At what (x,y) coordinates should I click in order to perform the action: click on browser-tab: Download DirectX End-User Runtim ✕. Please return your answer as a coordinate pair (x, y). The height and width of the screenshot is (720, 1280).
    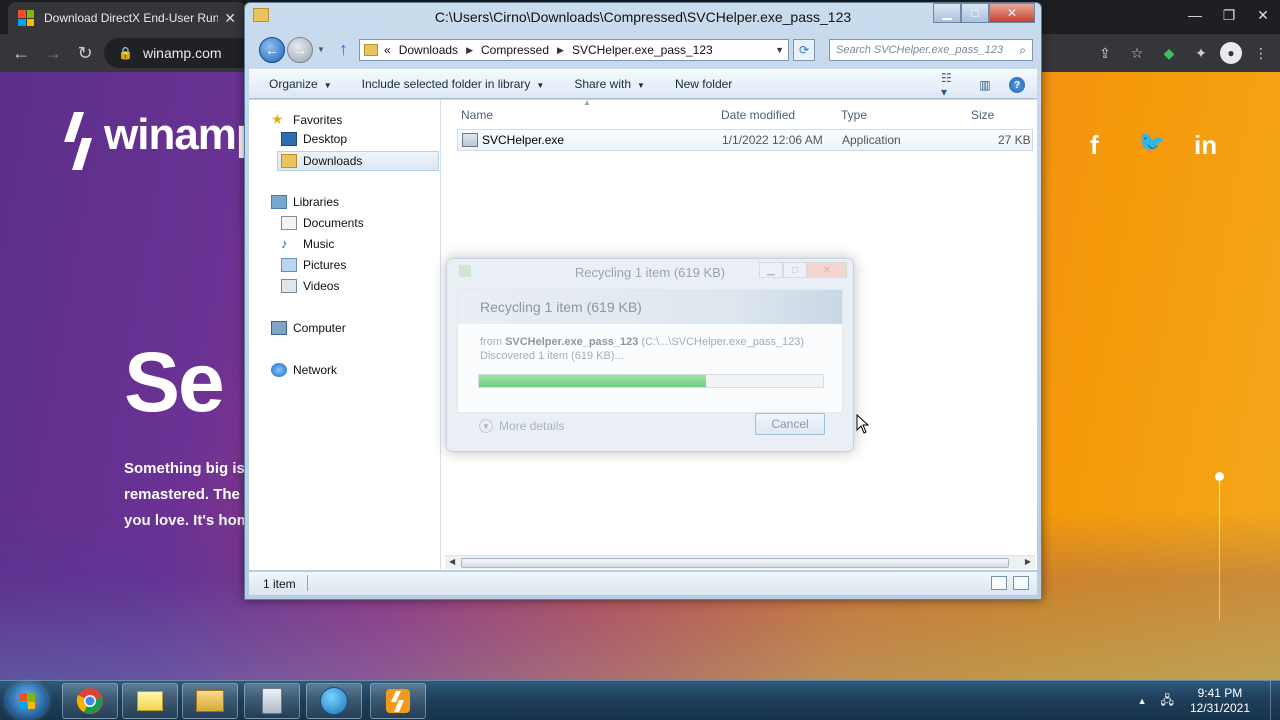
    Looking at the image, I should click on (127, 18).